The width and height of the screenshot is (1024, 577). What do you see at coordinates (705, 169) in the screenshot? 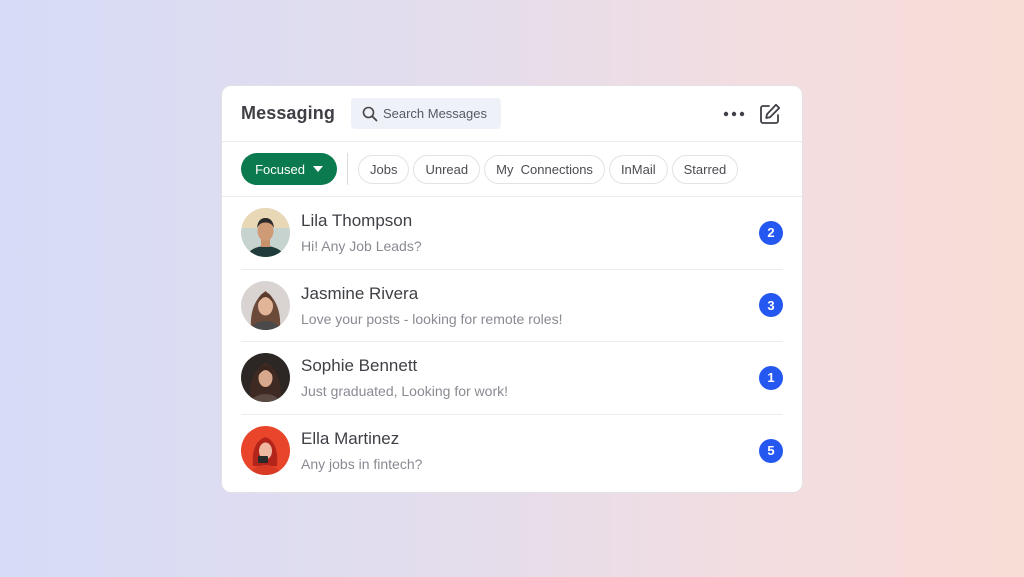
I see `filter-chip-starred: Starred` at bounding box center [705, 169].